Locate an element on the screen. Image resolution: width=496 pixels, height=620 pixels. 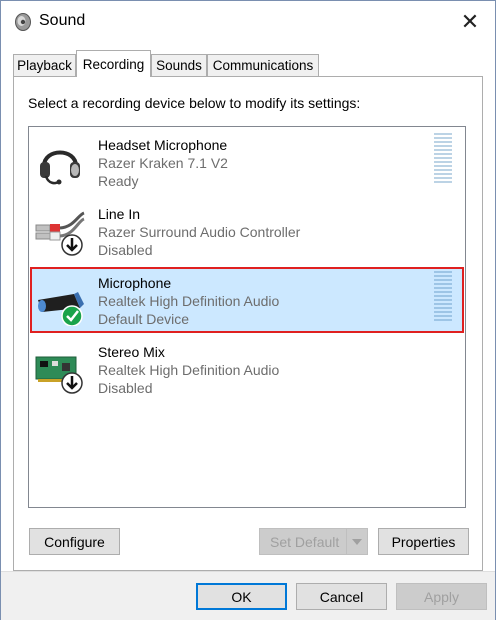
cancel-button: Cancel is located at coordinates (341, 596).